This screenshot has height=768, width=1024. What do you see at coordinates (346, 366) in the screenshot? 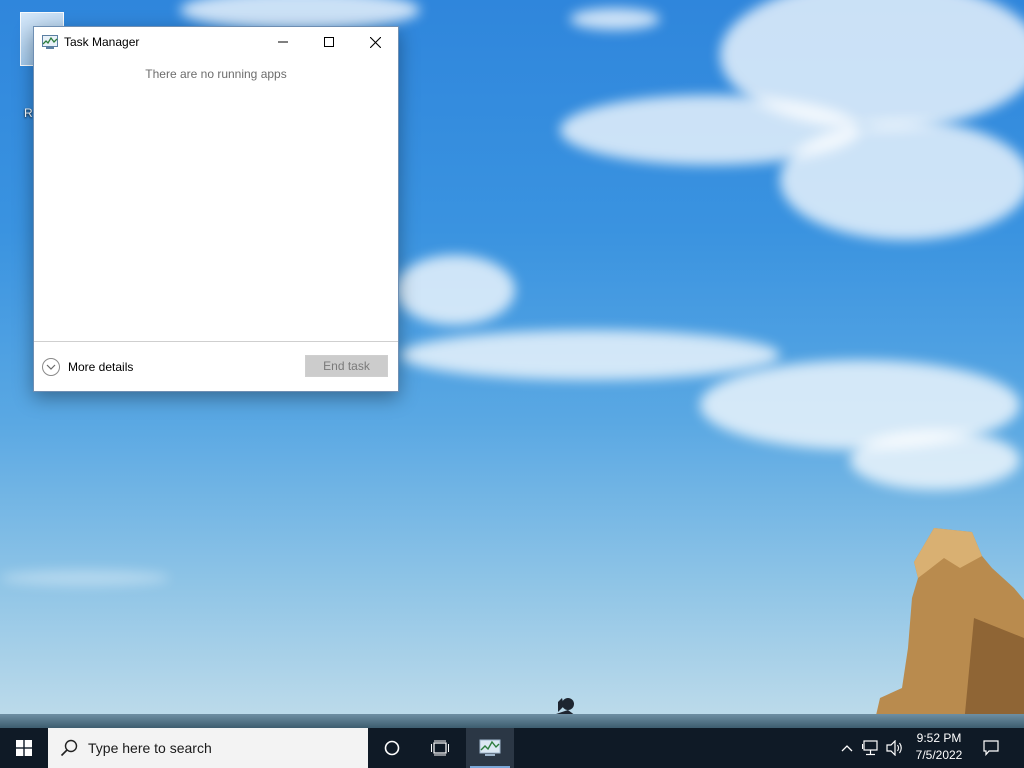
I see `end-task-button: End task` at bounding box center [346, 366].